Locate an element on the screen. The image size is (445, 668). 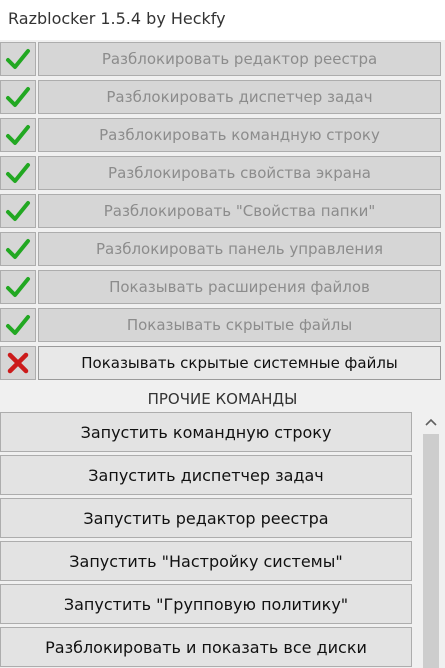
show-file-extensions-button: Показывать расширения файлов is located at coordinates (239, 287).